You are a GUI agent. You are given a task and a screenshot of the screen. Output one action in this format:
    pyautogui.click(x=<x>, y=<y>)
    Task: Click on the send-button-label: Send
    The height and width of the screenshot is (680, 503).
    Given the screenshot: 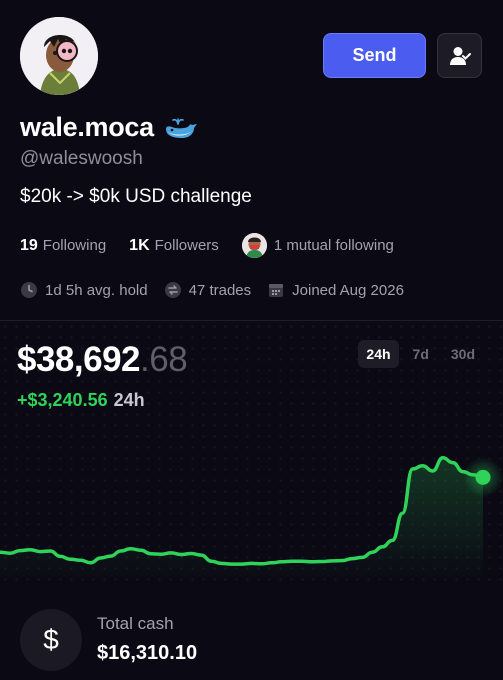 What is the action you would take?
    pyautogui.click(x=374, y=55)
    